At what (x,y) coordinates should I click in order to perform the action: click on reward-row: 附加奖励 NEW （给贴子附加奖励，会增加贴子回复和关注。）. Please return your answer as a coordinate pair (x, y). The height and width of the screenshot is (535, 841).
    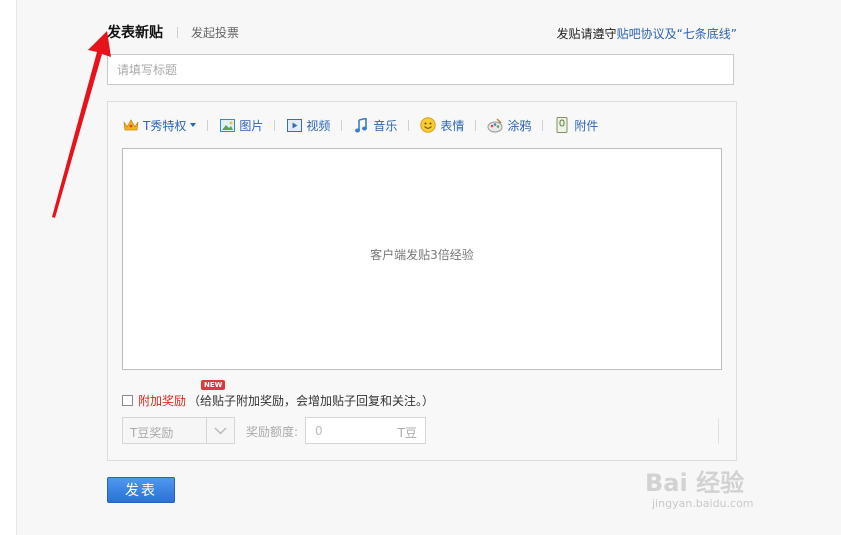
    Looking at the image, I should click on (278, 394).